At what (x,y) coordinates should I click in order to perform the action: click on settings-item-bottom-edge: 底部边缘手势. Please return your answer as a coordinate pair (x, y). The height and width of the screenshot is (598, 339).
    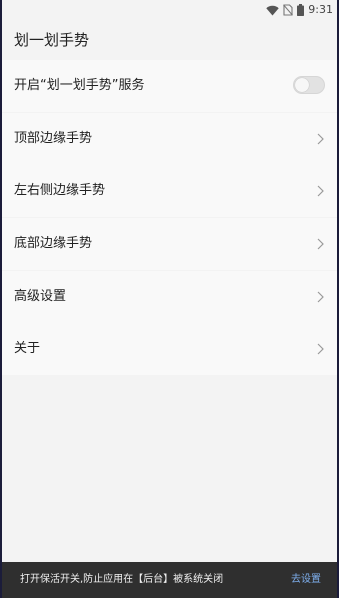
    Looking at the image, I should click on (169, 244).